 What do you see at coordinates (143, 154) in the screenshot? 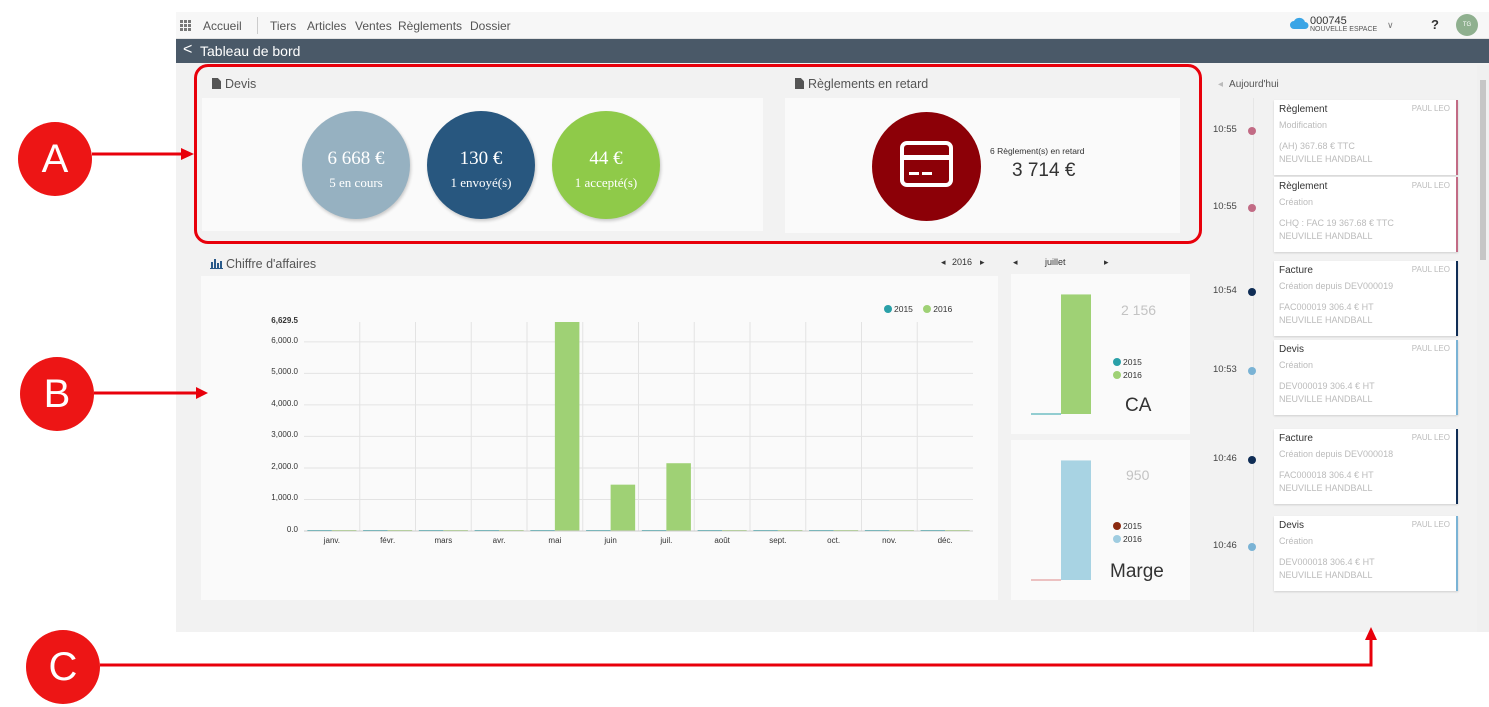
I see `arrow-a` at bounding box center [143, 154].